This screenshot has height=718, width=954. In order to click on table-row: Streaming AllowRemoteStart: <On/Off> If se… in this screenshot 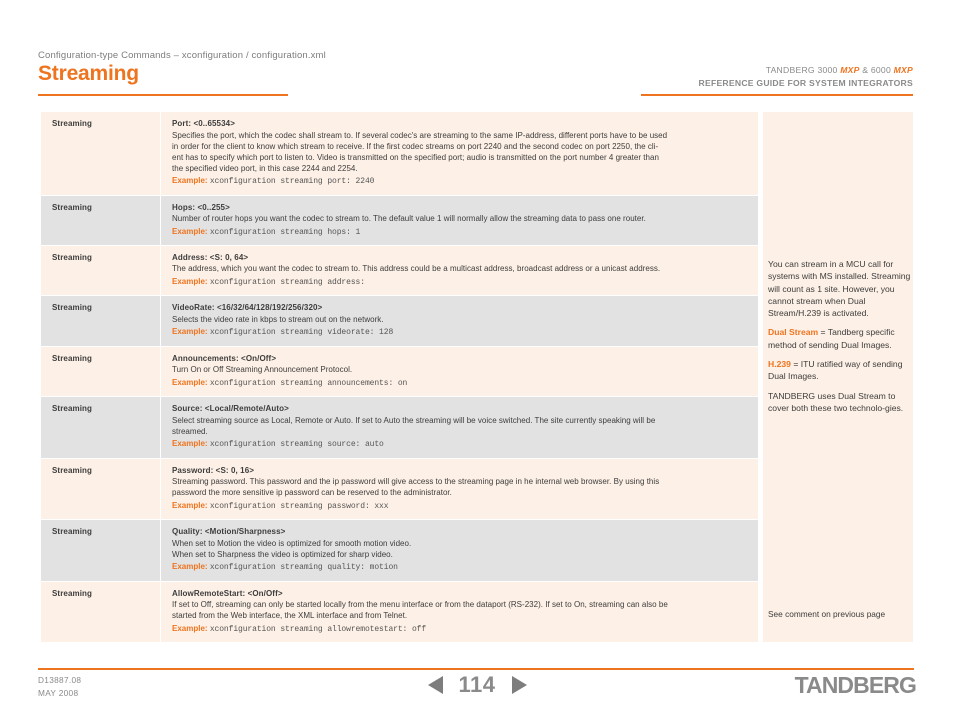, I will do `click(399, 612)`.